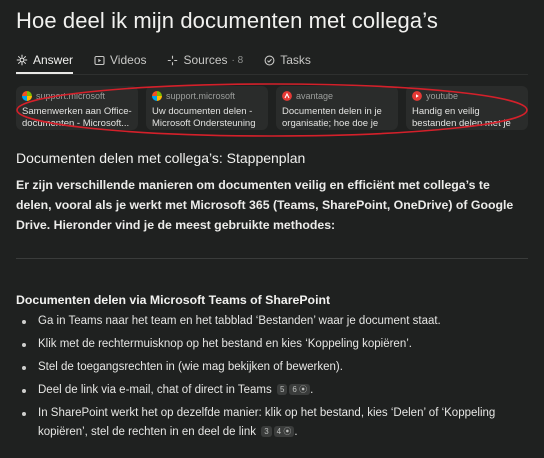 The height and width of the screenshot is (458, 544). Describe the element at coordinates (128, 60) in the screenshot. I see `tab-label: Videos` at that location.